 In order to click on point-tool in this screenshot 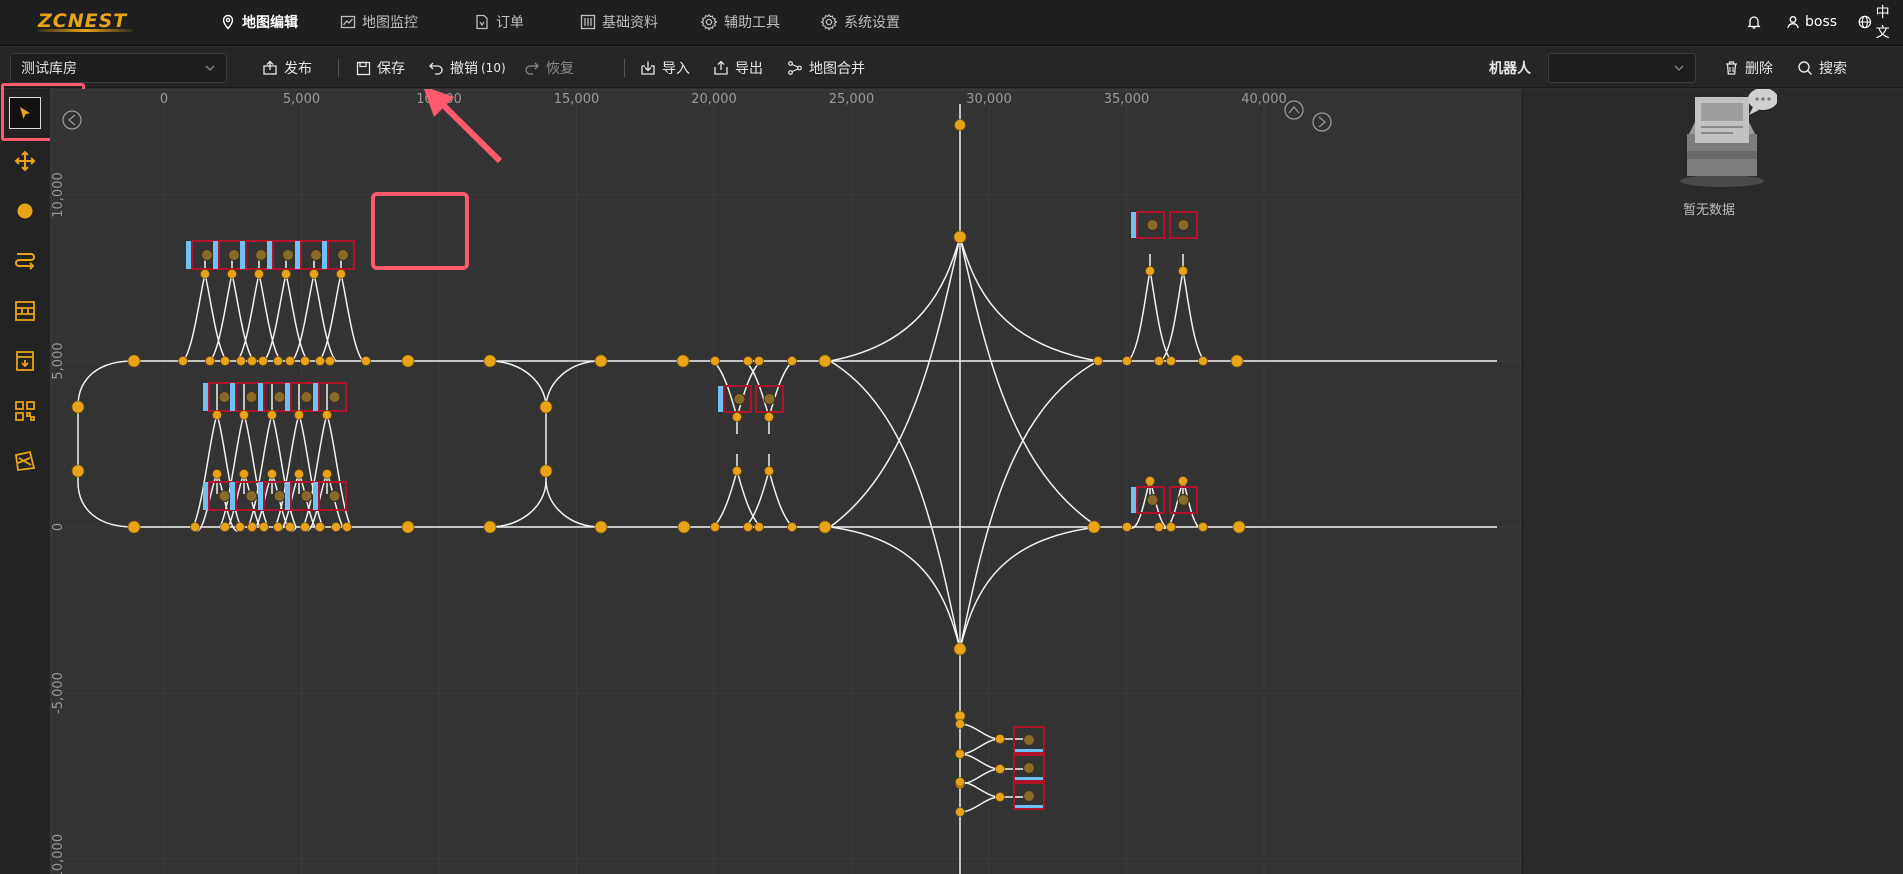, I will do `click(25, 211)`.